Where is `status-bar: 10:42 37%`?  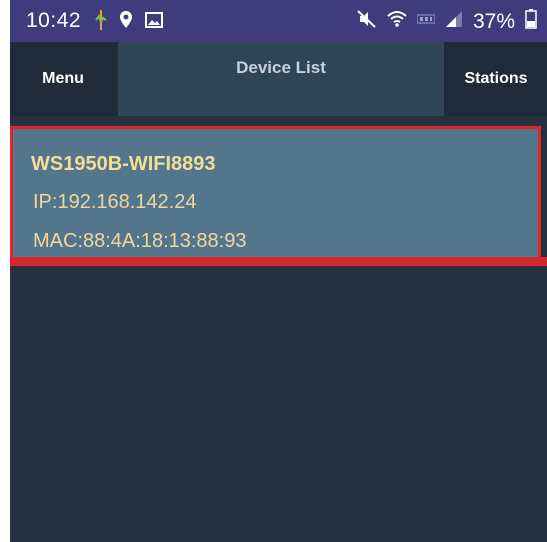
status-bar: 10:42 37% is located at coordinates (278, 21).